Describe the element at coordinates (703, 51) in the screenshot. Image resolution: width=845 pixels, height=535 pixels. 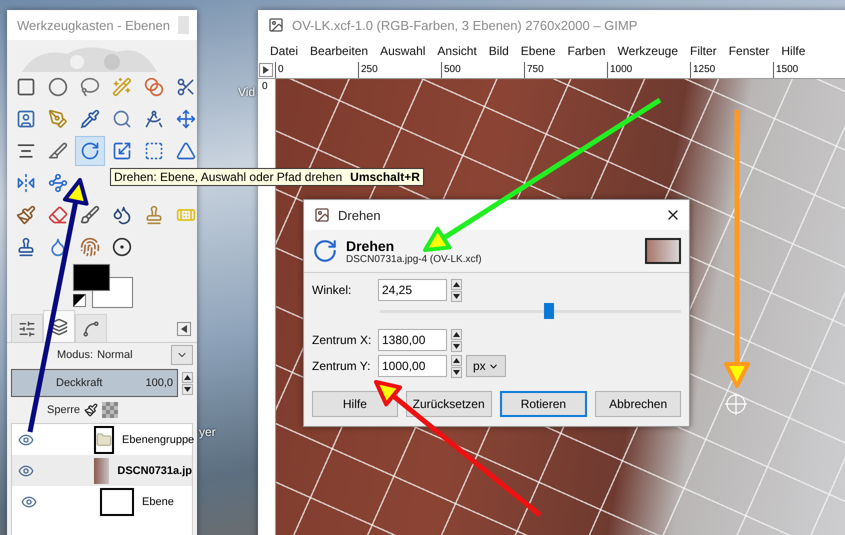
I see `menu-item: Filter` at that location.